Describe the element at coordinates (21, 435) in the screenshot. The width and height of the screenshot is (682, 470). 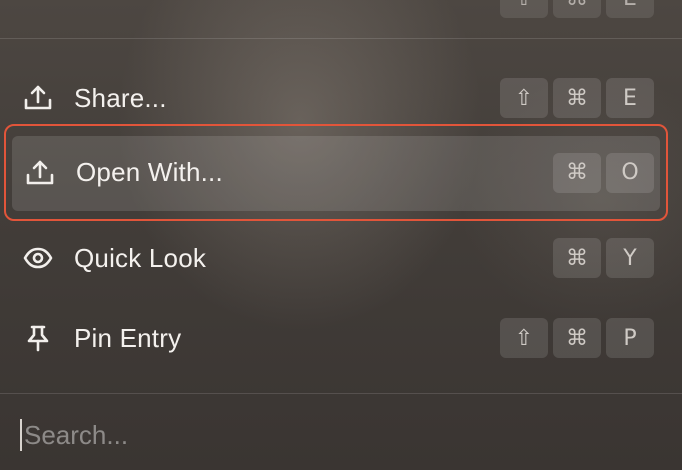
I see `text-caret` at that location.